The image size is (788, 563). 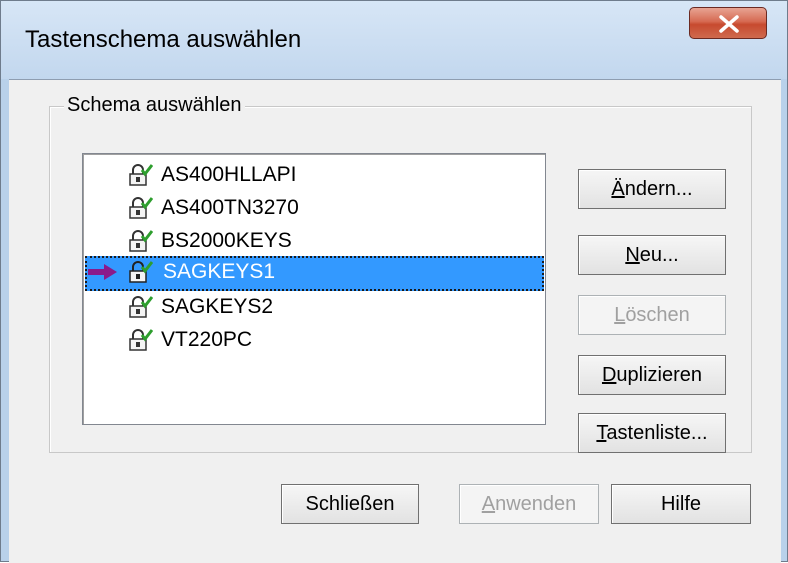 I want to click on group-legend: Schema auswählen, so click(x=154, y=105).